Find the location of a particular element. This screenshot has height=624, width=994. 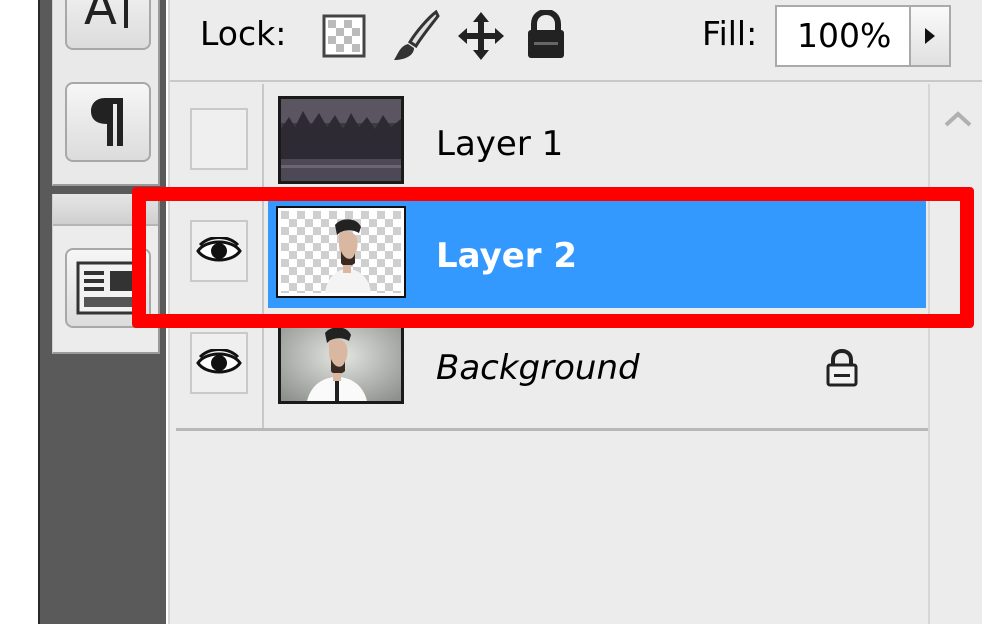

layer-name: Layer 2 is located at coordinates (507, 256).